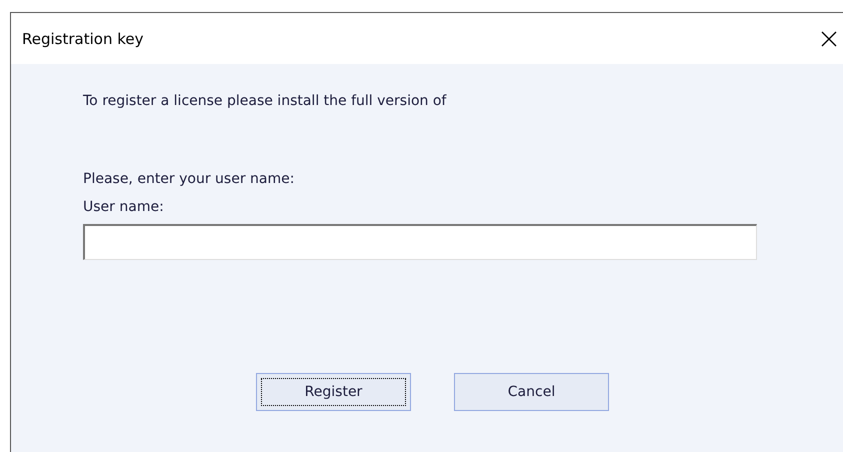 Image resolution: width=843 pixels, height=452 pixels. What do you see at coordinates (829, 38) in the screenshot?
I see `close-icon` at bounding box center [829, 38].